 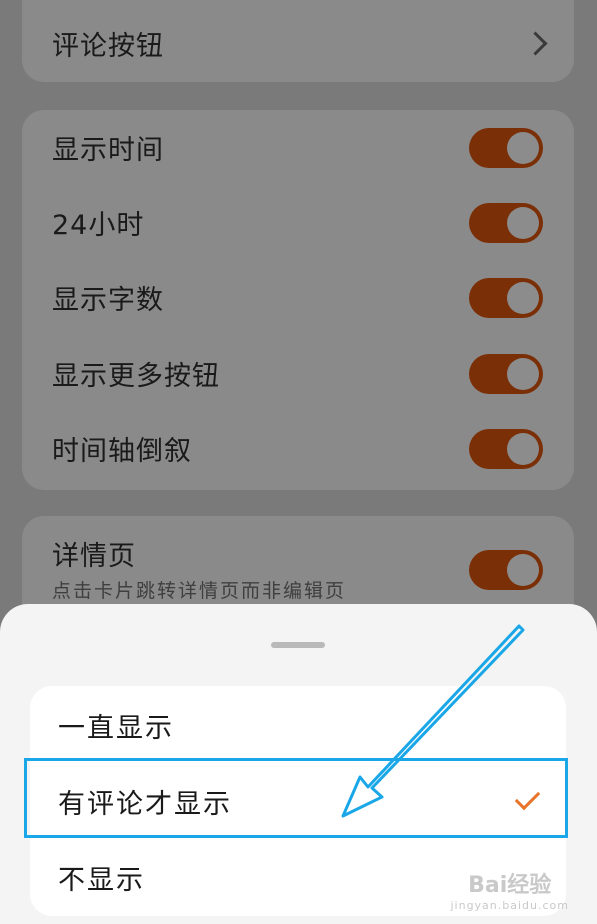 I want to click on annotation-arrow-icon, so click(x=433, y=721).